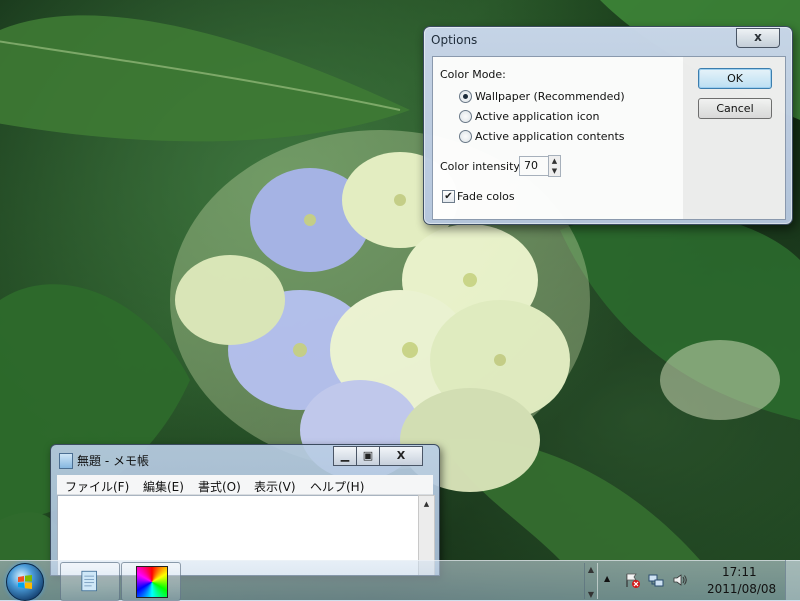 Image resolution: width=800 pixels, height=601 pixels. Describe the element at coordinates (632, 580) in the screenshot. I see `action-center-flag-icon` at that location.